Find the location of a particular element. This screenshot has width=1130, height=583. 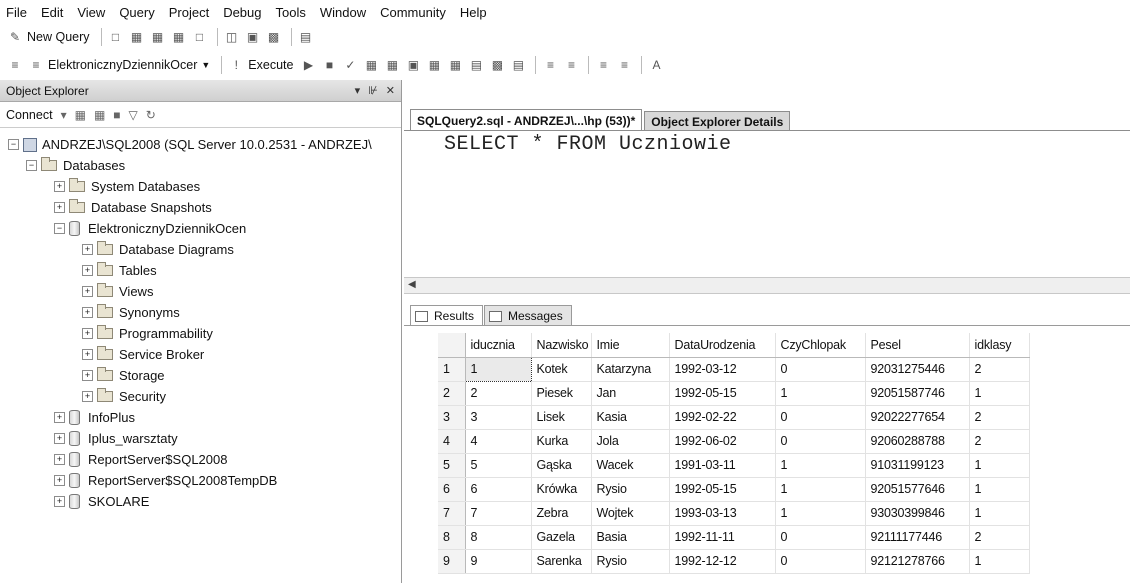

table-cell: Kurka is located at coordinates (561, 441).